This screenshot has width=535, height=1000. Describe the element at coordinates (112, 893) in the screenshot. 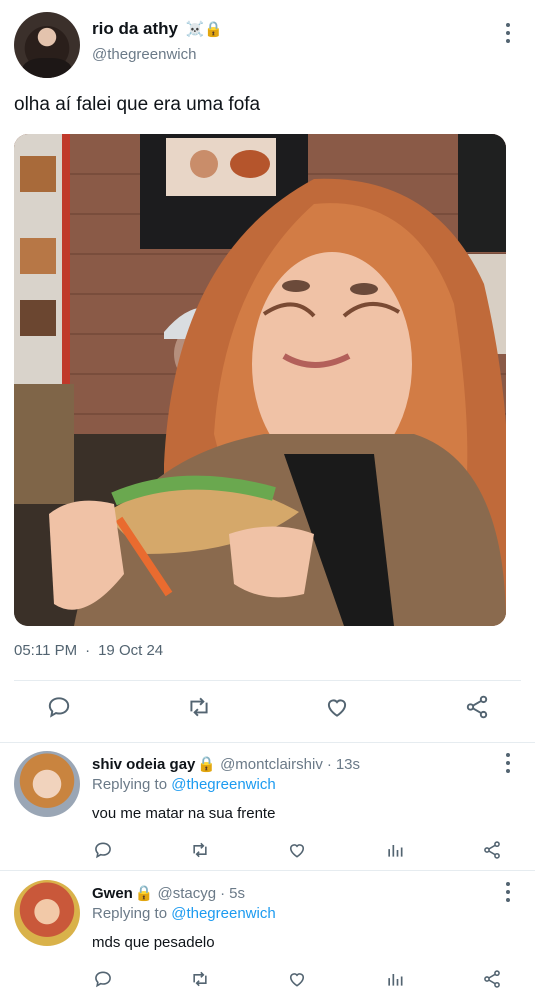

I see `reply-author-name: Gwen` at that location.